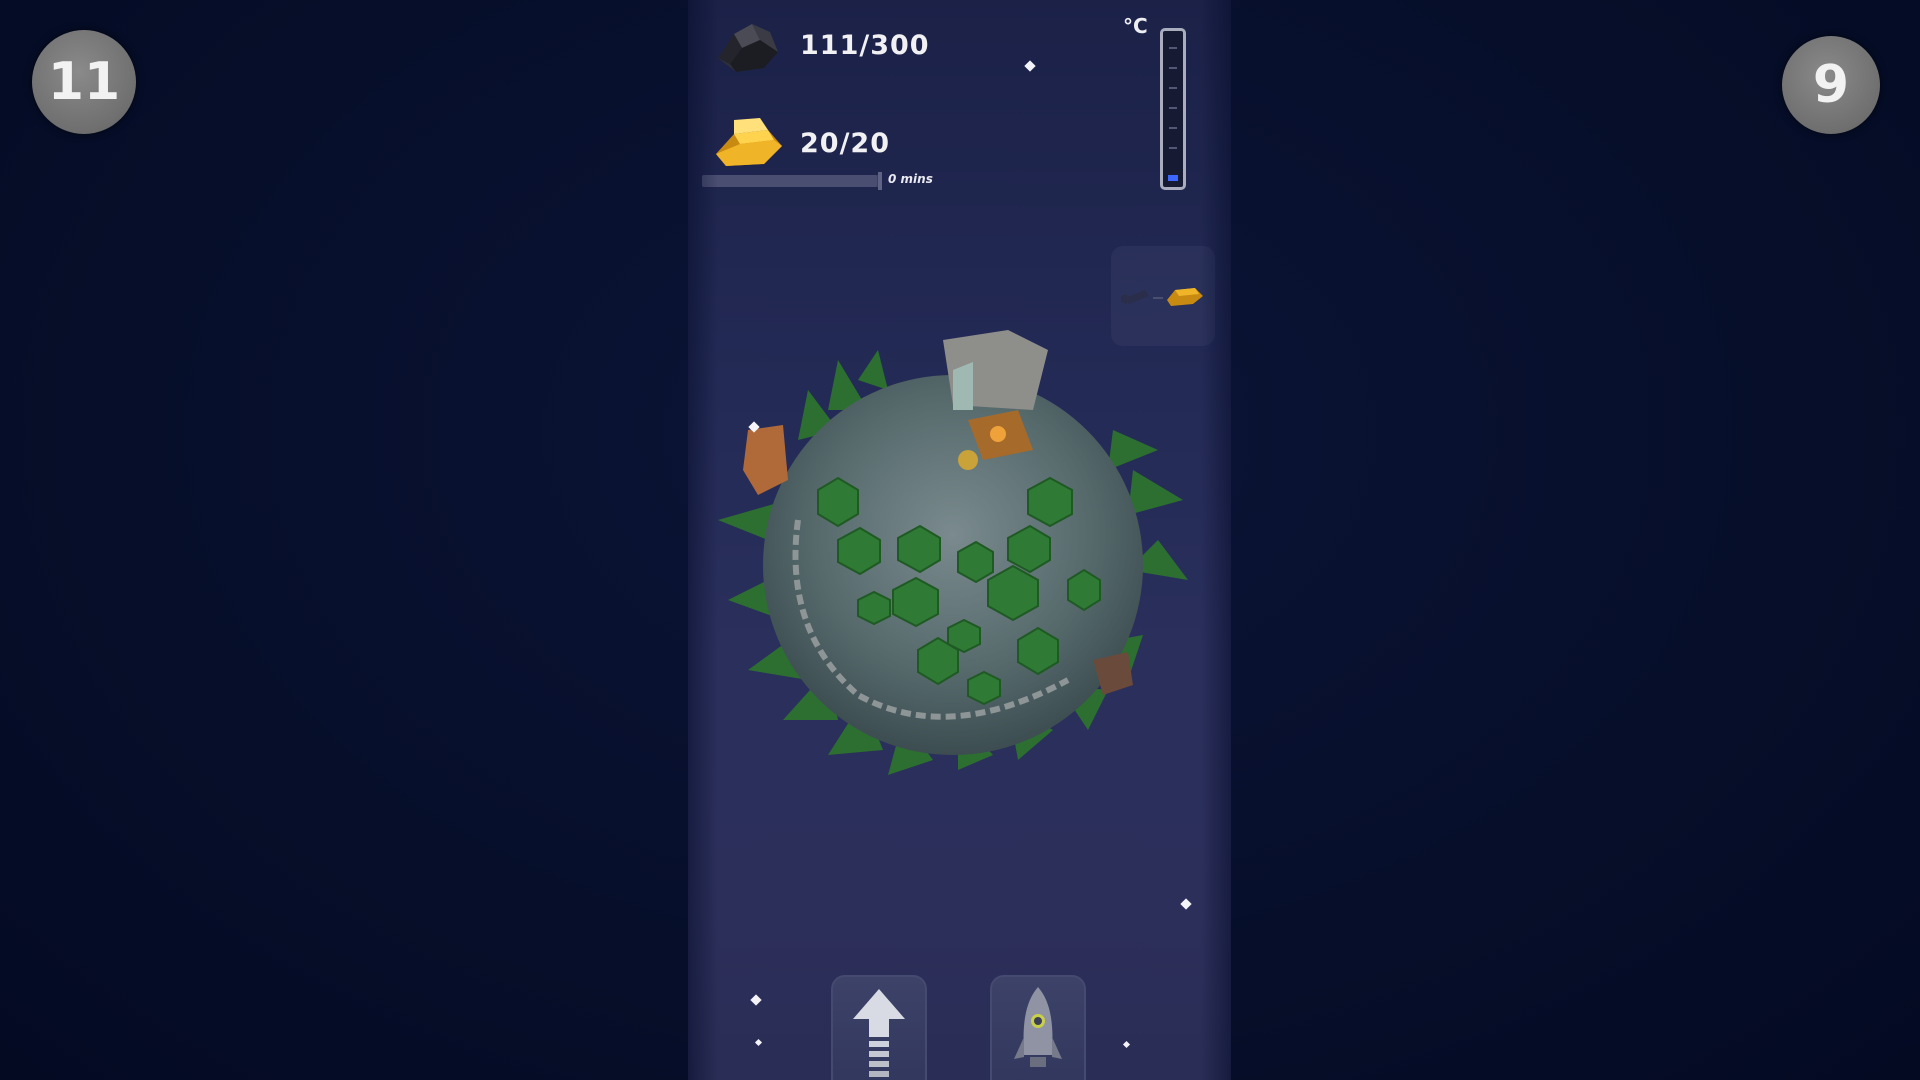 This screenshot has width=1920, height=1080. Describe the element at coordinates (865, 45) in the screenshot. I see `stone-count: 111/300` at that location.